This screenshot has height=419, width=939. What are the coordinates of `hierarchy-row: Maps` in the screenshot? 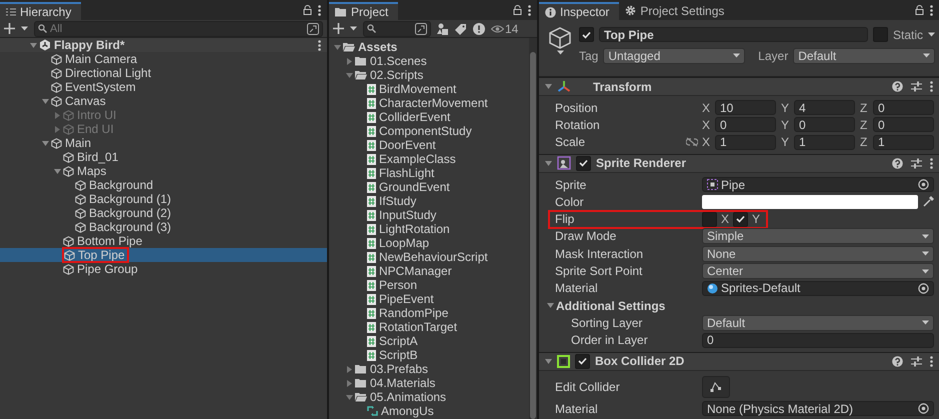 It's located at (163, 171).